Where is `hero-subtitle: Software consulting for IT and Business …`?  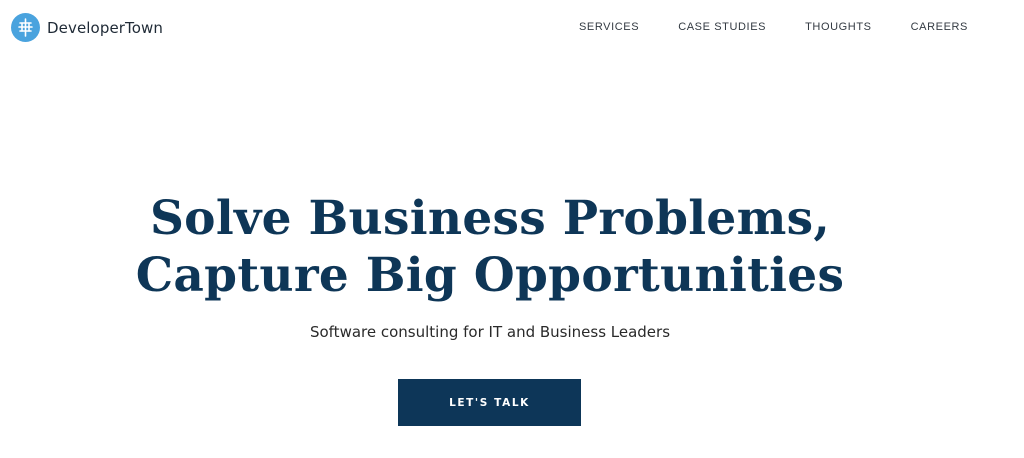
hero-subtitle: Software consulting for IT and Business … is located at coordinates (490, 332).